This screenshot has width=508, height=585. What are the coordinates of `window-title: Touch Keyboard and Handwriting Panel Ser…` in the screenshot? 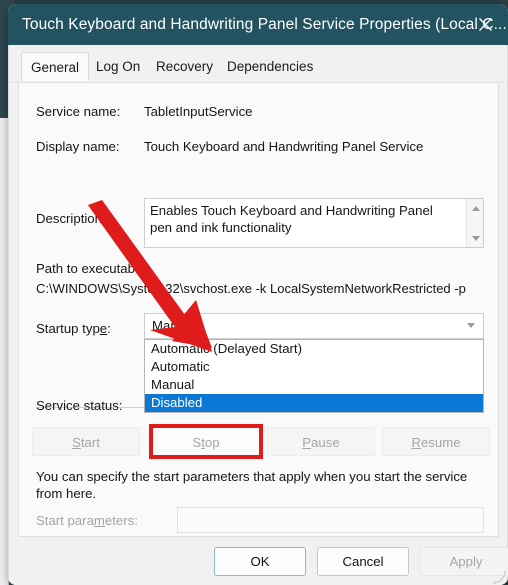 It's located at (264, 24).